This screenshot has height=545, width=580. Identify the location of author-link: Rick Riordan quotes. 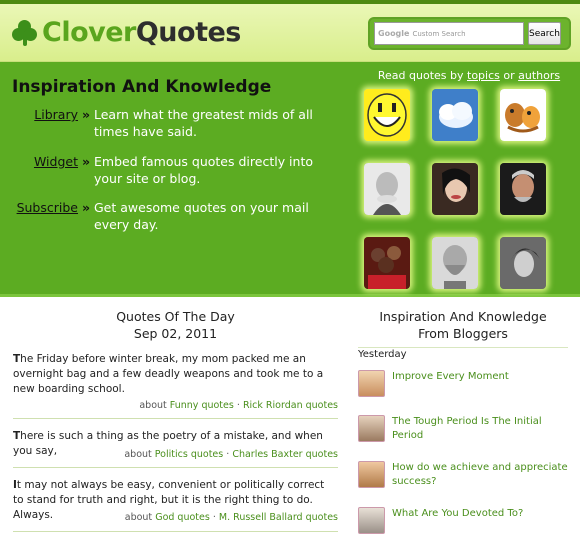
(290, 405).